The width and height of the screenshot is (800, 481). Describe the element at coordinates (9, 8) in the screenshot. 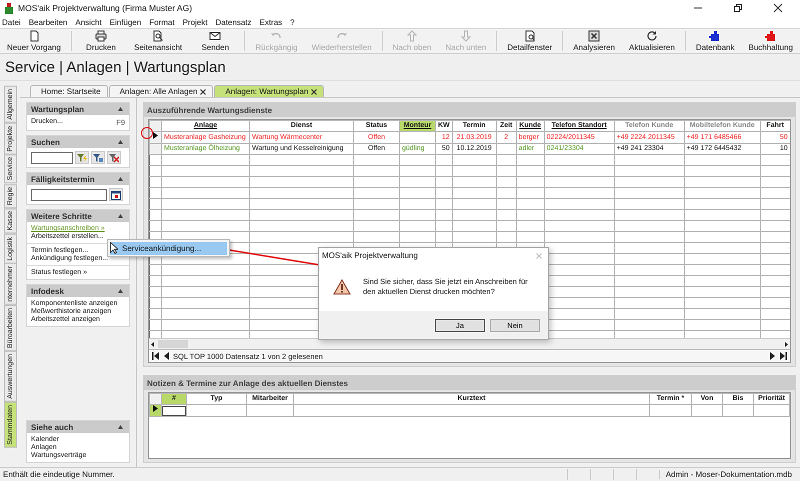

I see `app-icon` at that location.